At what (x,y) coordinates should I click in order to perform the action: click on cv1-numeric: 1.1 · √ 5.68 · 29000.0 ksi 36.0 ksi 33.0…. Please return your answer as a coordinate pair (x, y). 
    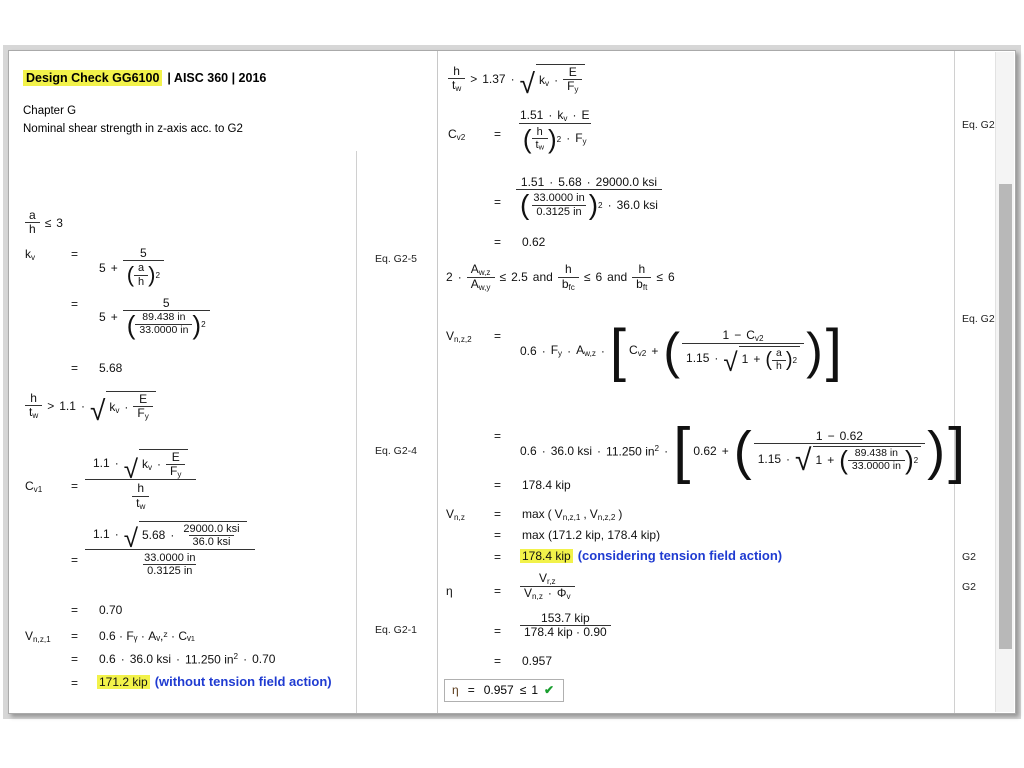
    Looking at the image, I should click on (170, 549).